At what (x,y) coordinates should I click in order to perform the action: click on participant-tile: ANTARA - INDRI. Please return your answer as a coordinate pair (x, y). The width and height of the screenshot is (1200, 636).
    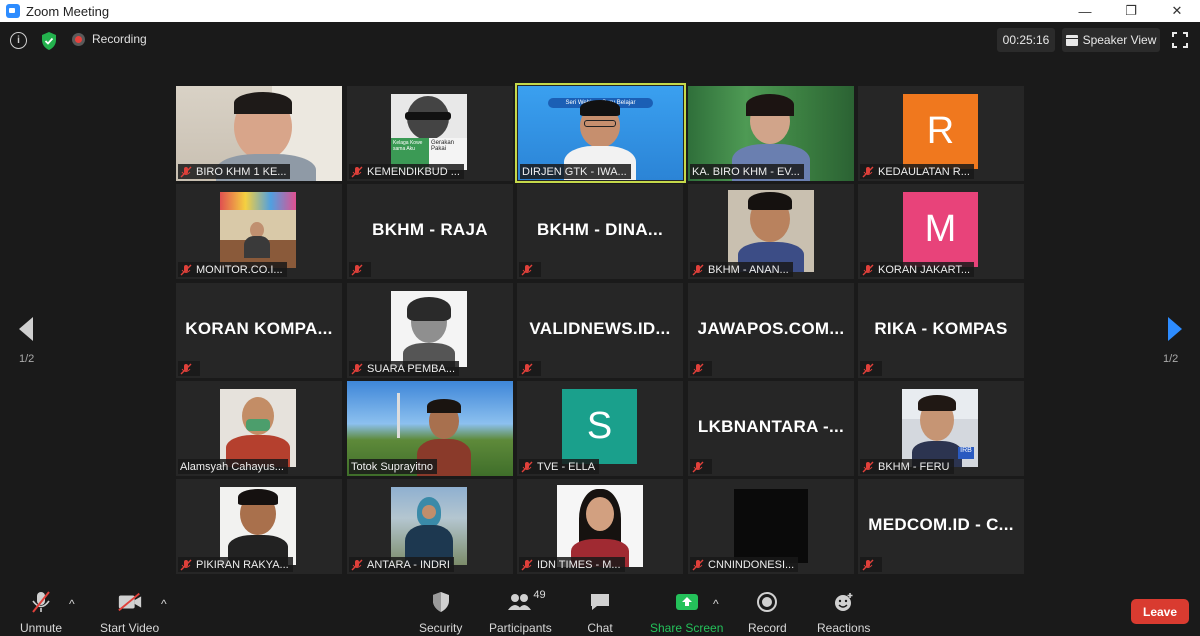
    Looking at the image, I should click on (430, 526).